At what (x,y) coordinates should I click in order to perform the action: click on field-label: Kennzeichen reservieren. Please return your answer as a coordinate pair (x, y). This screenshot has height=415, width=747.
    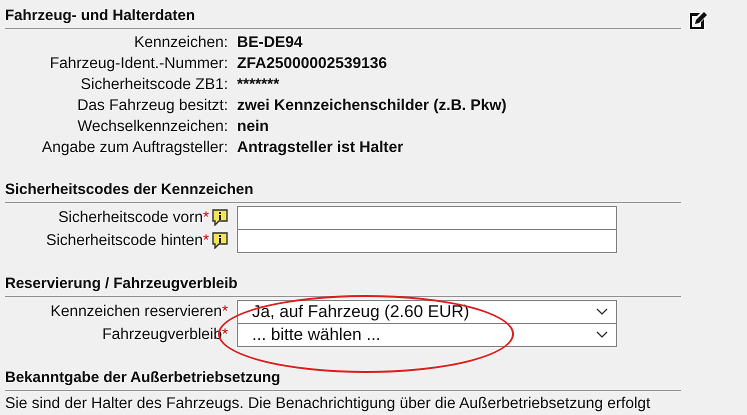
    Looking at the image, I should click on (136, 312).